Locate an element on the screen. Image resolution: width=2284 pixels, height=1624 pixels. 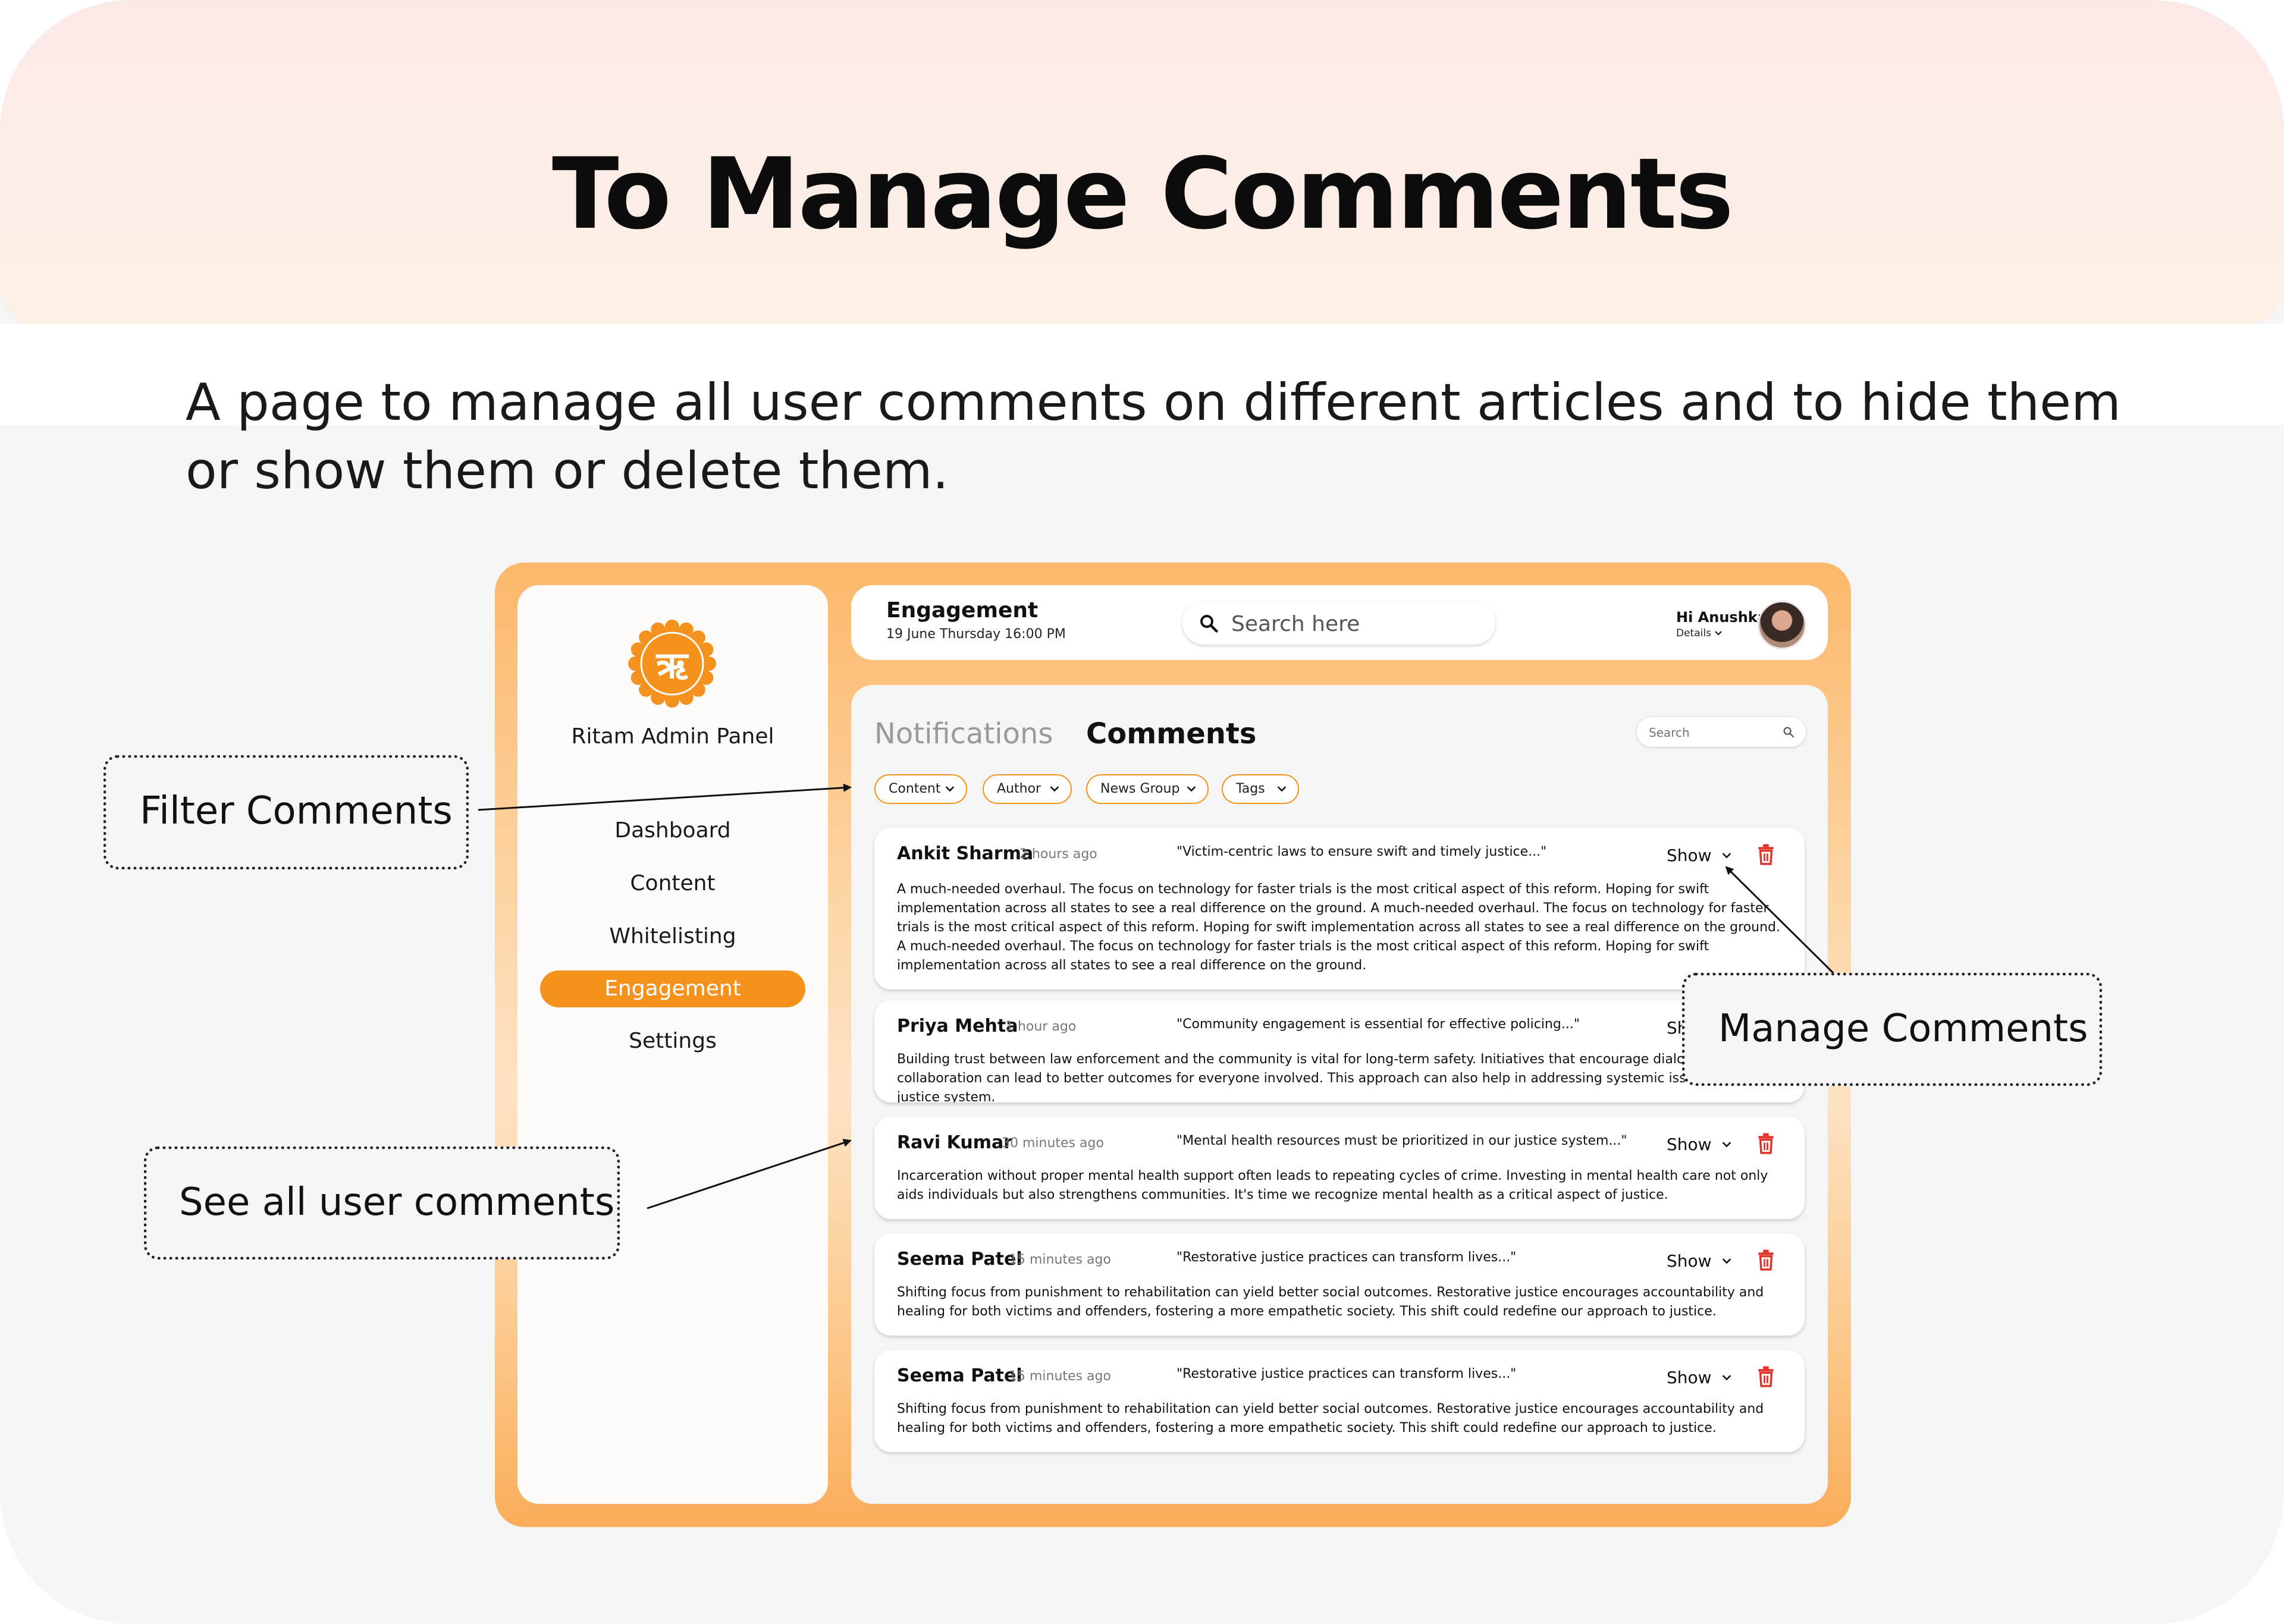
callout-manage-comments: Manage Comments is located at coordinates (1892, 1029).